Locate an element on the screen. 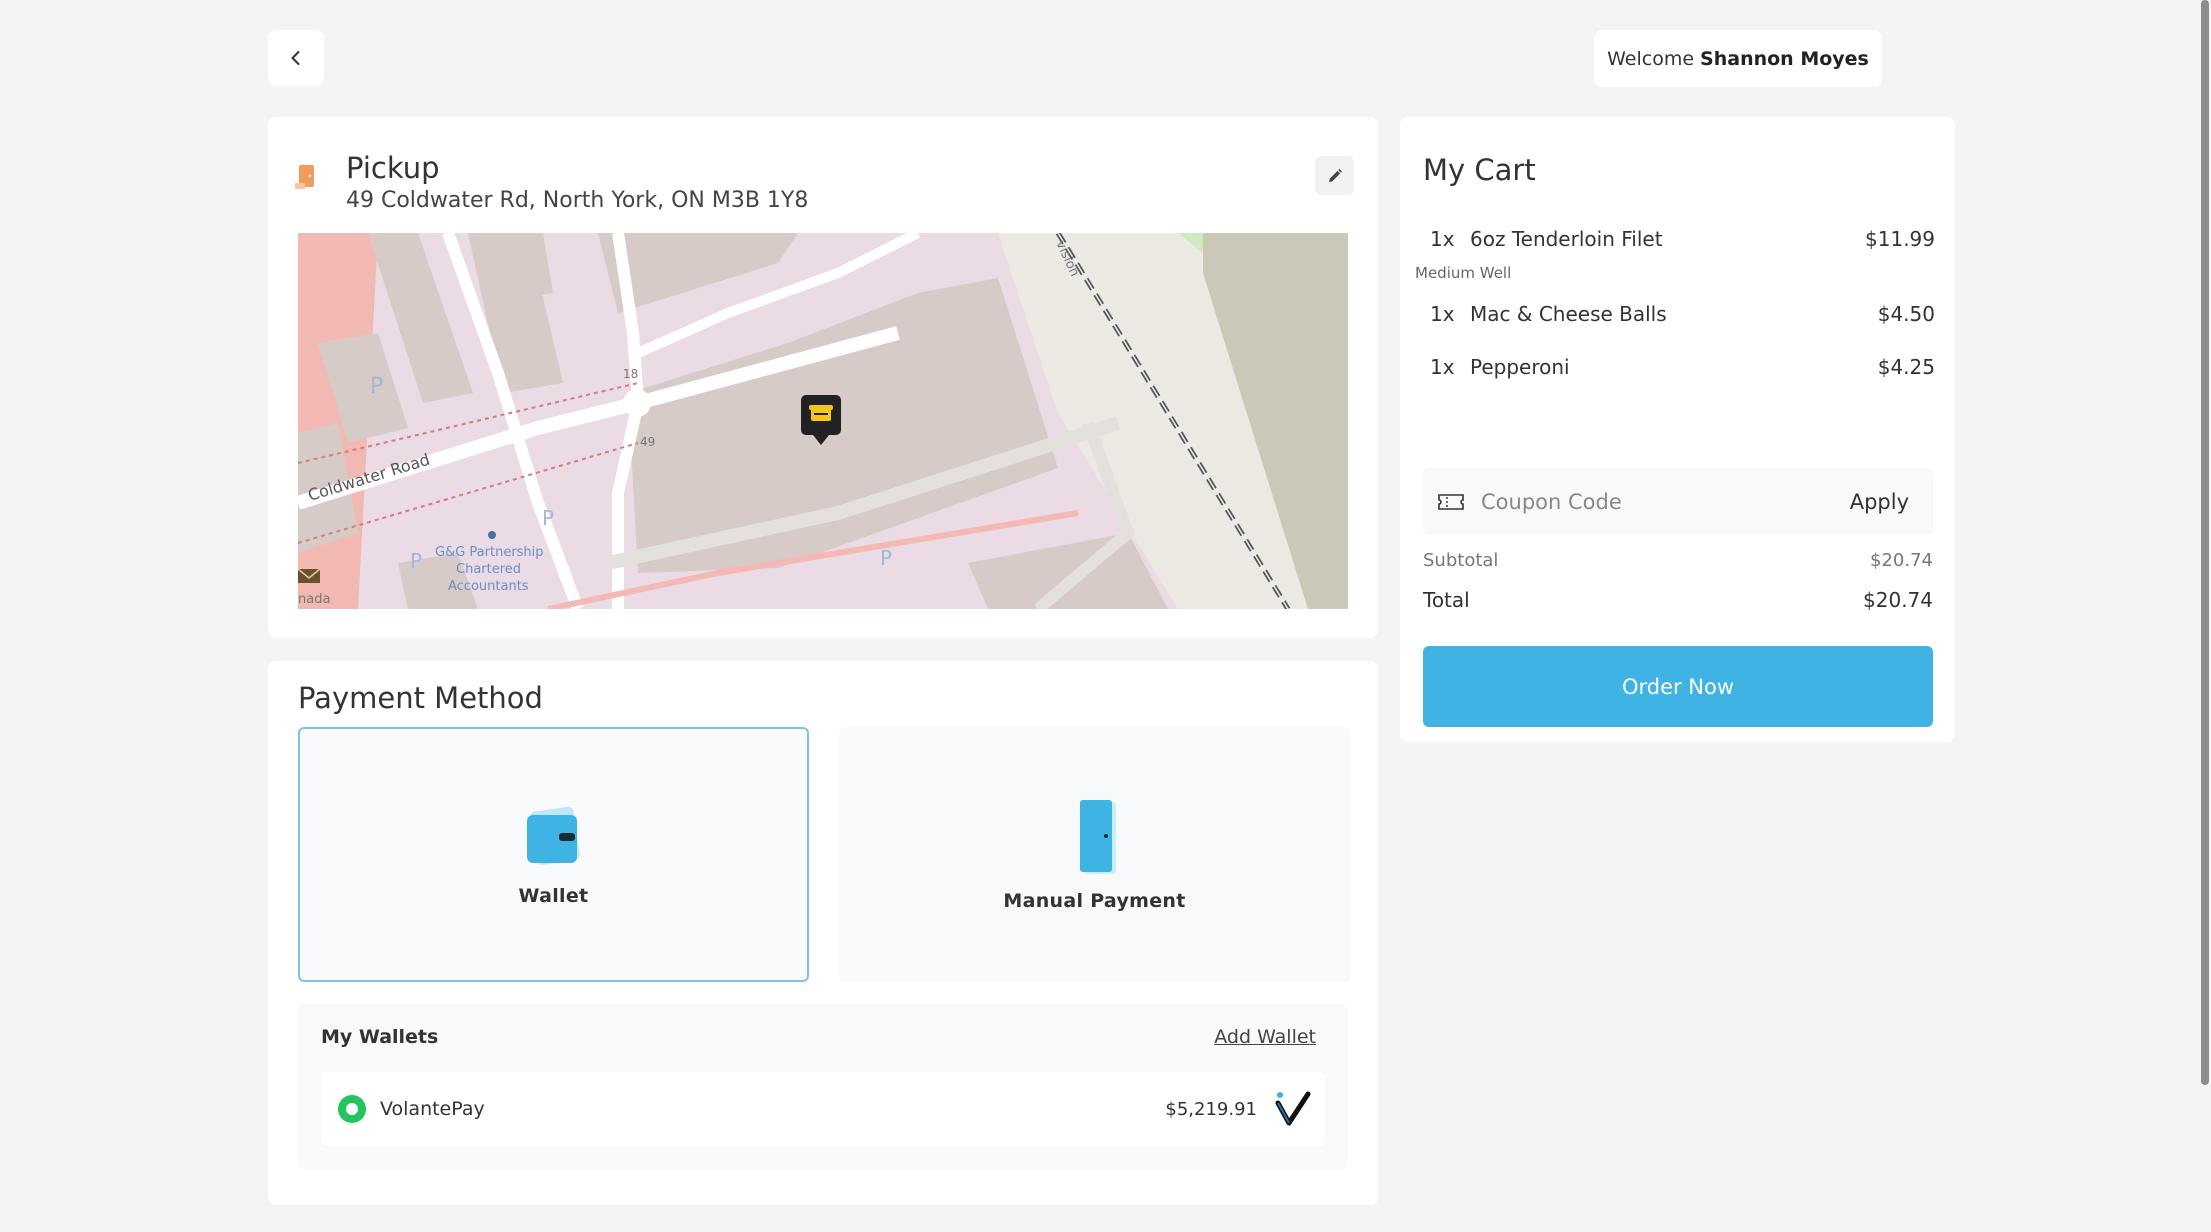 The height and width of the screenshot is (1232, 2211). pickup-address: 49 Coldwater Rd, North York, ON M3B 1Y8 is located at coordinates (577, 200).